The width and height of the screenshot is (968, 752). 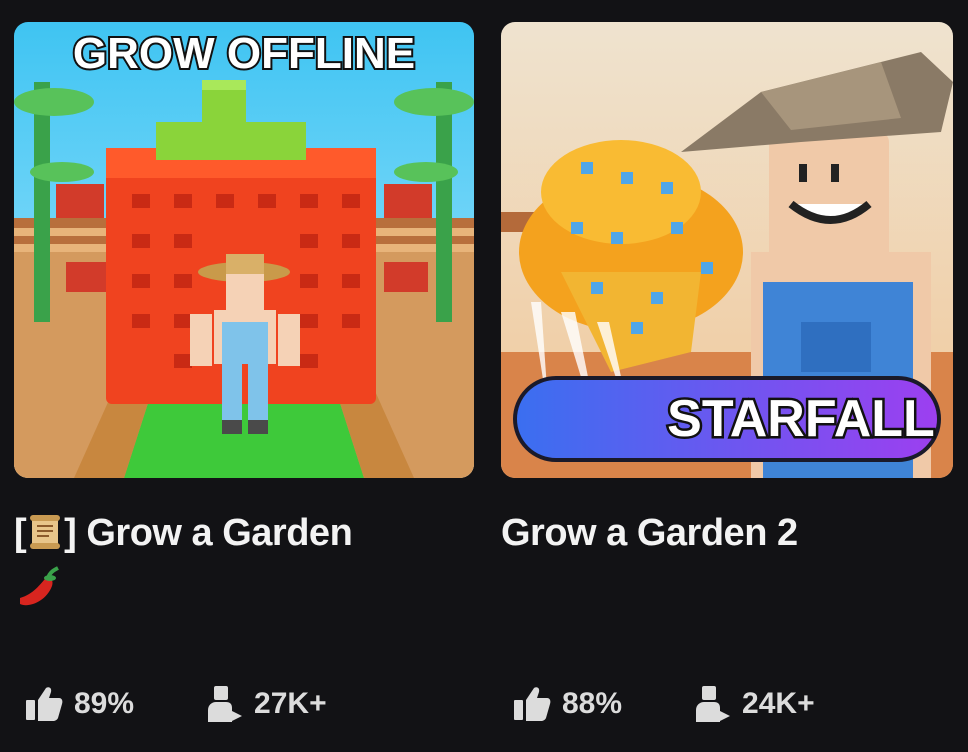 What do you see at coordinates (39, 586) in the screenshot?
I see `pepper-icon` at bounding box center [39, 586].